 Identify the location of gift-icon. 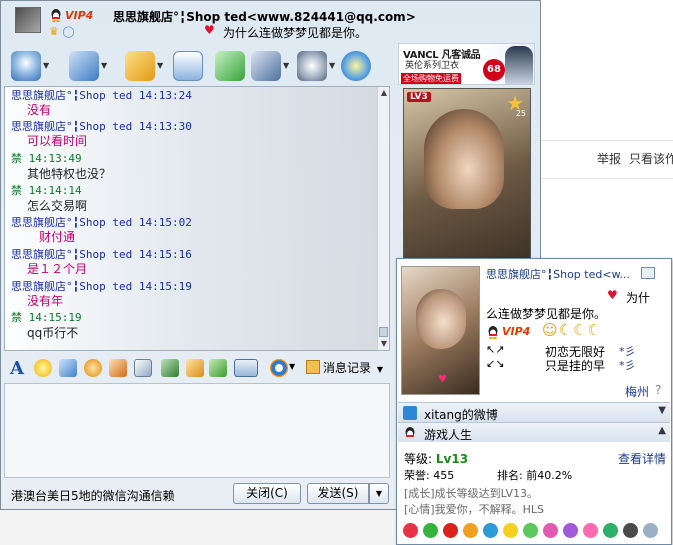
(218, 368).